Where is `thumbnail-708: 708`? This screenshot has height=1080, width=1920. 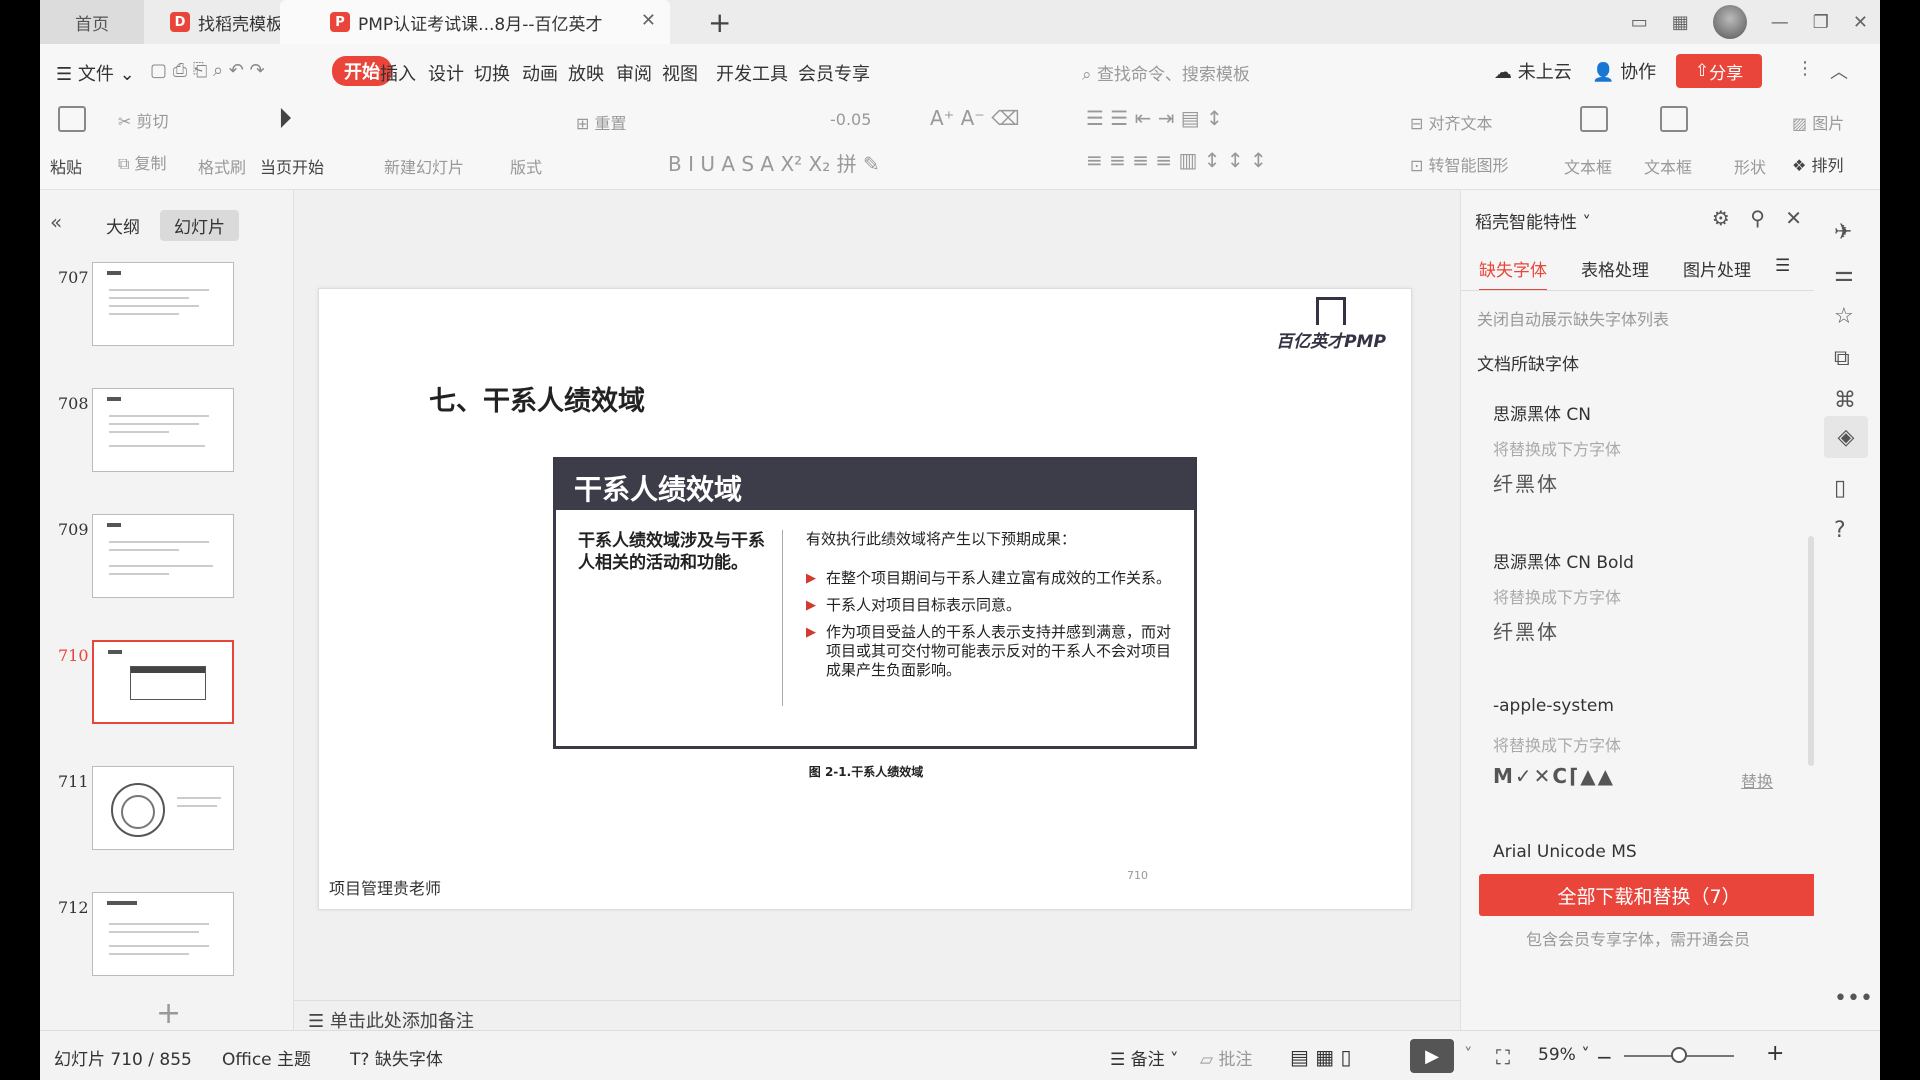
thumbnail-708: 708 is located at coordinates (167, 438).